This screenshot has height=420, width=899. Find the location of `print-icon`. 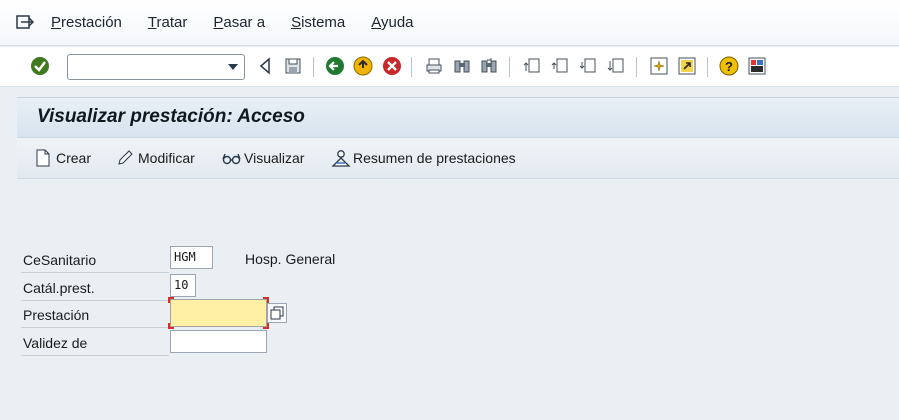

print-icon is located at coordinates (434, 66).